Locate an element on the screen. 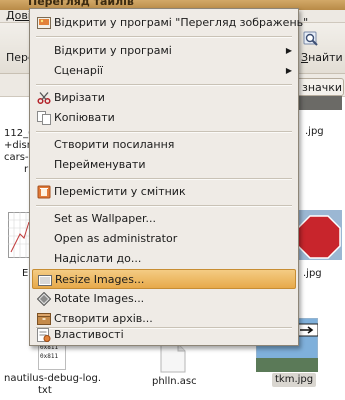  menu-rename: Перейменувати is located at coordinates (164, 165).